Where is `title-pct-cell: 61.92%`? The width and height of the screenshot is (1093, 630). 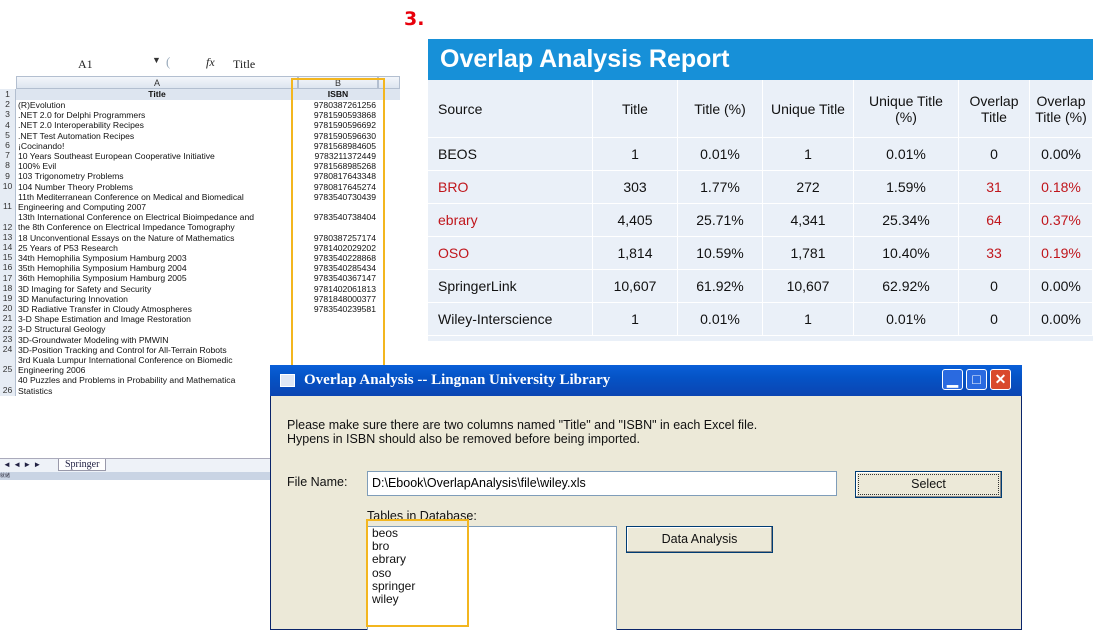
title-pct-cell: 61.92% is located at coordinates (720, 286).